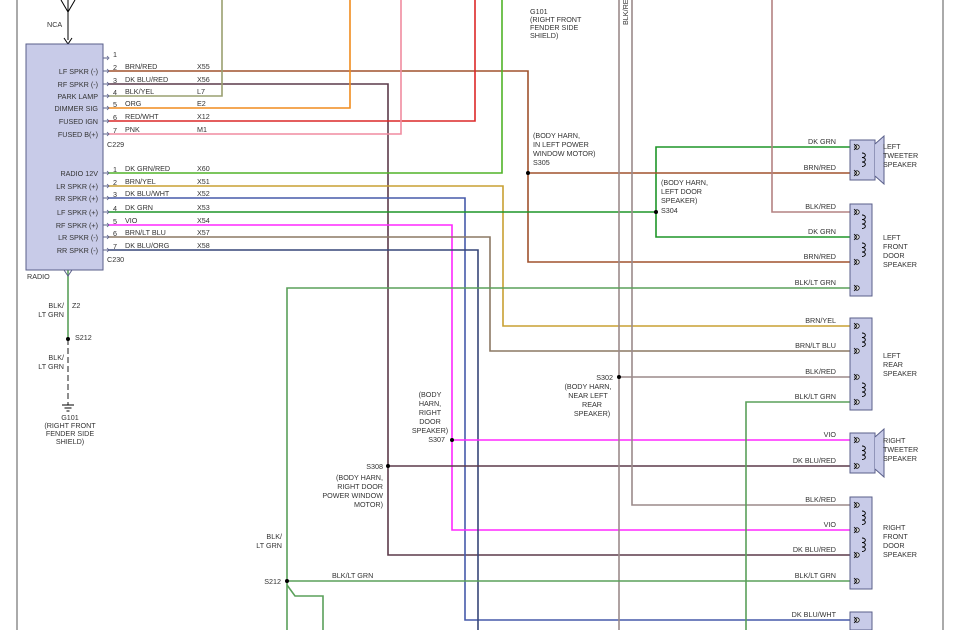  I want to click on svg-text: RIGHT DOOR, so click(360, 486).